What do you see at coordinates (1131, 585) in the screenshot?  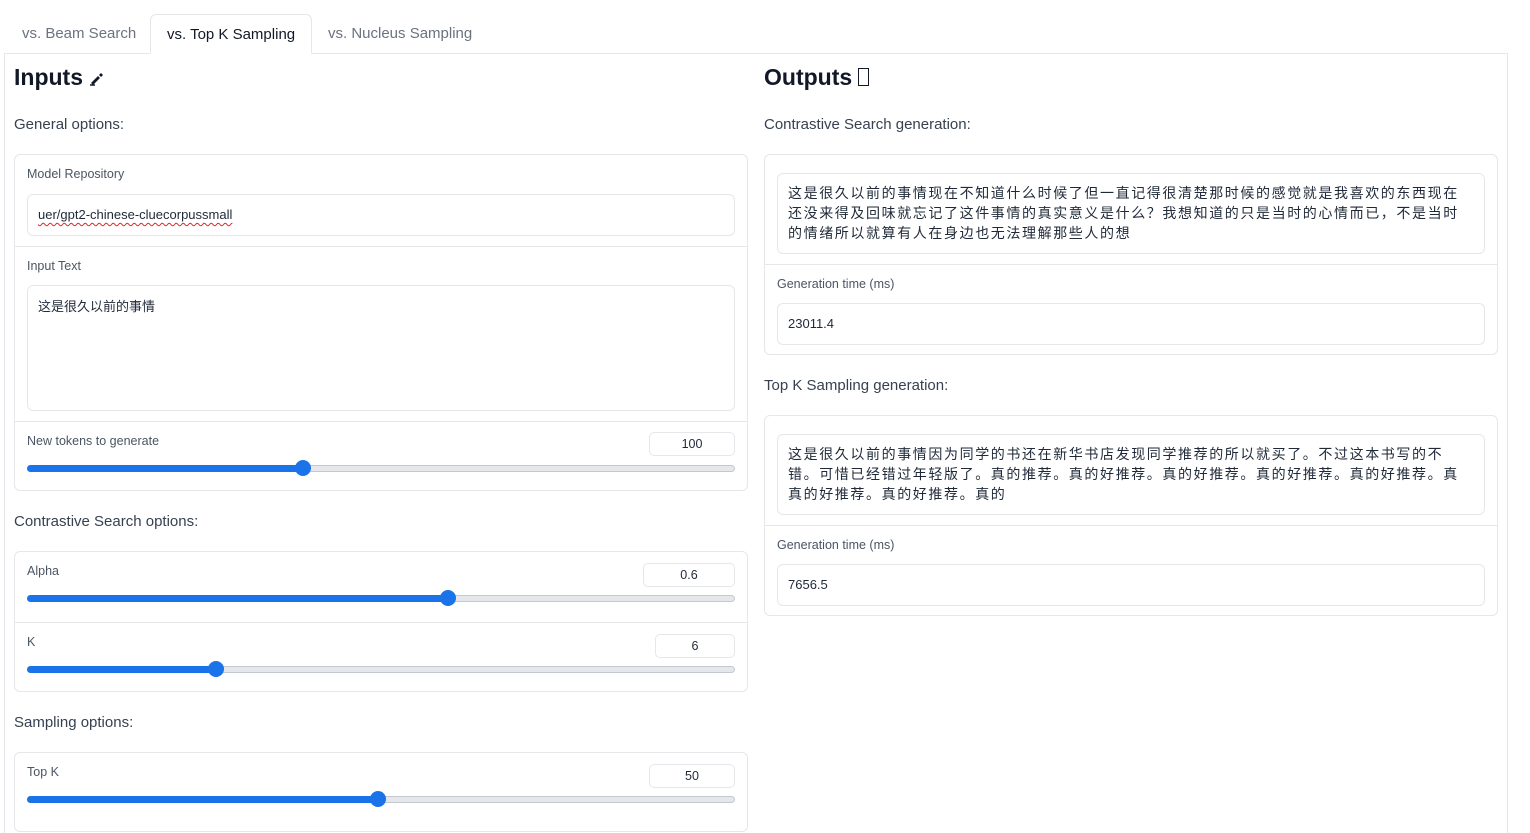 I see `topk-time-value: 7656.5` at bounding box center [1131, 585].